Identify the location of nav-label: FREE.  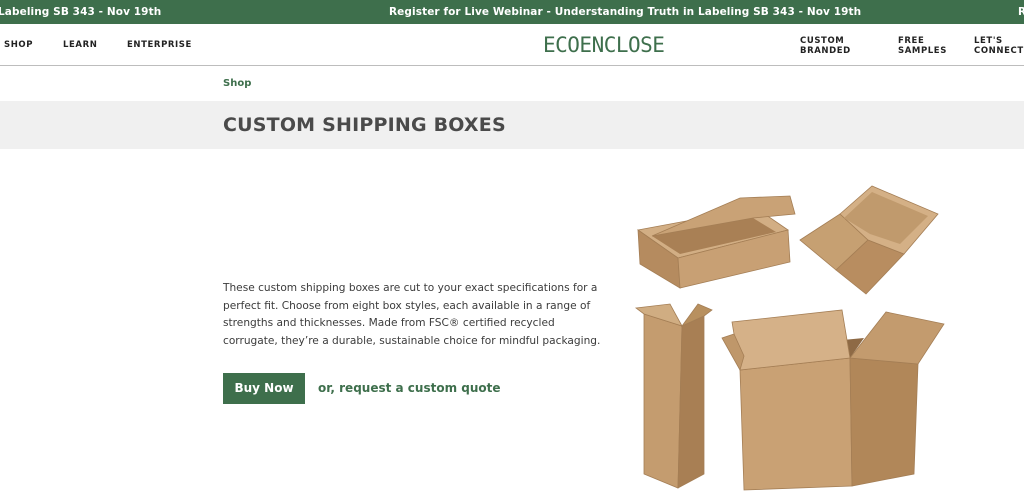
(911, 41).